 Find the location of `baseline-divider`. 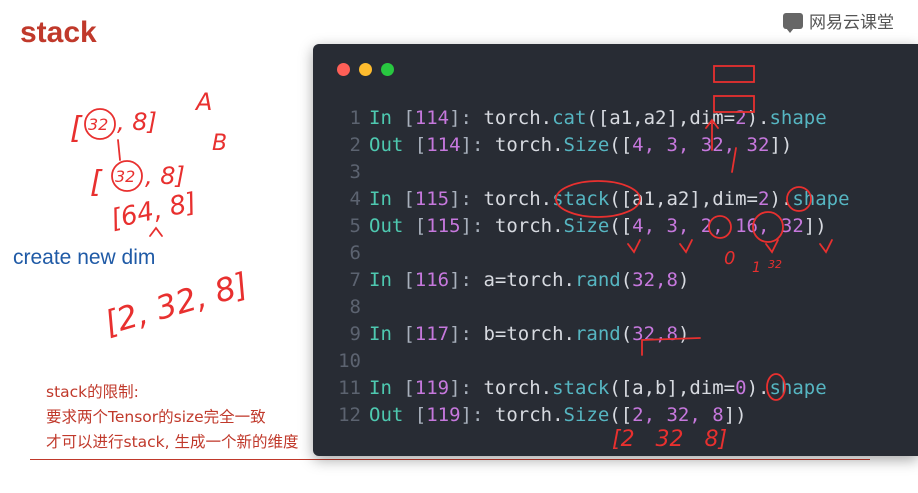

baseline-divider is located at coordinates (450, 459).